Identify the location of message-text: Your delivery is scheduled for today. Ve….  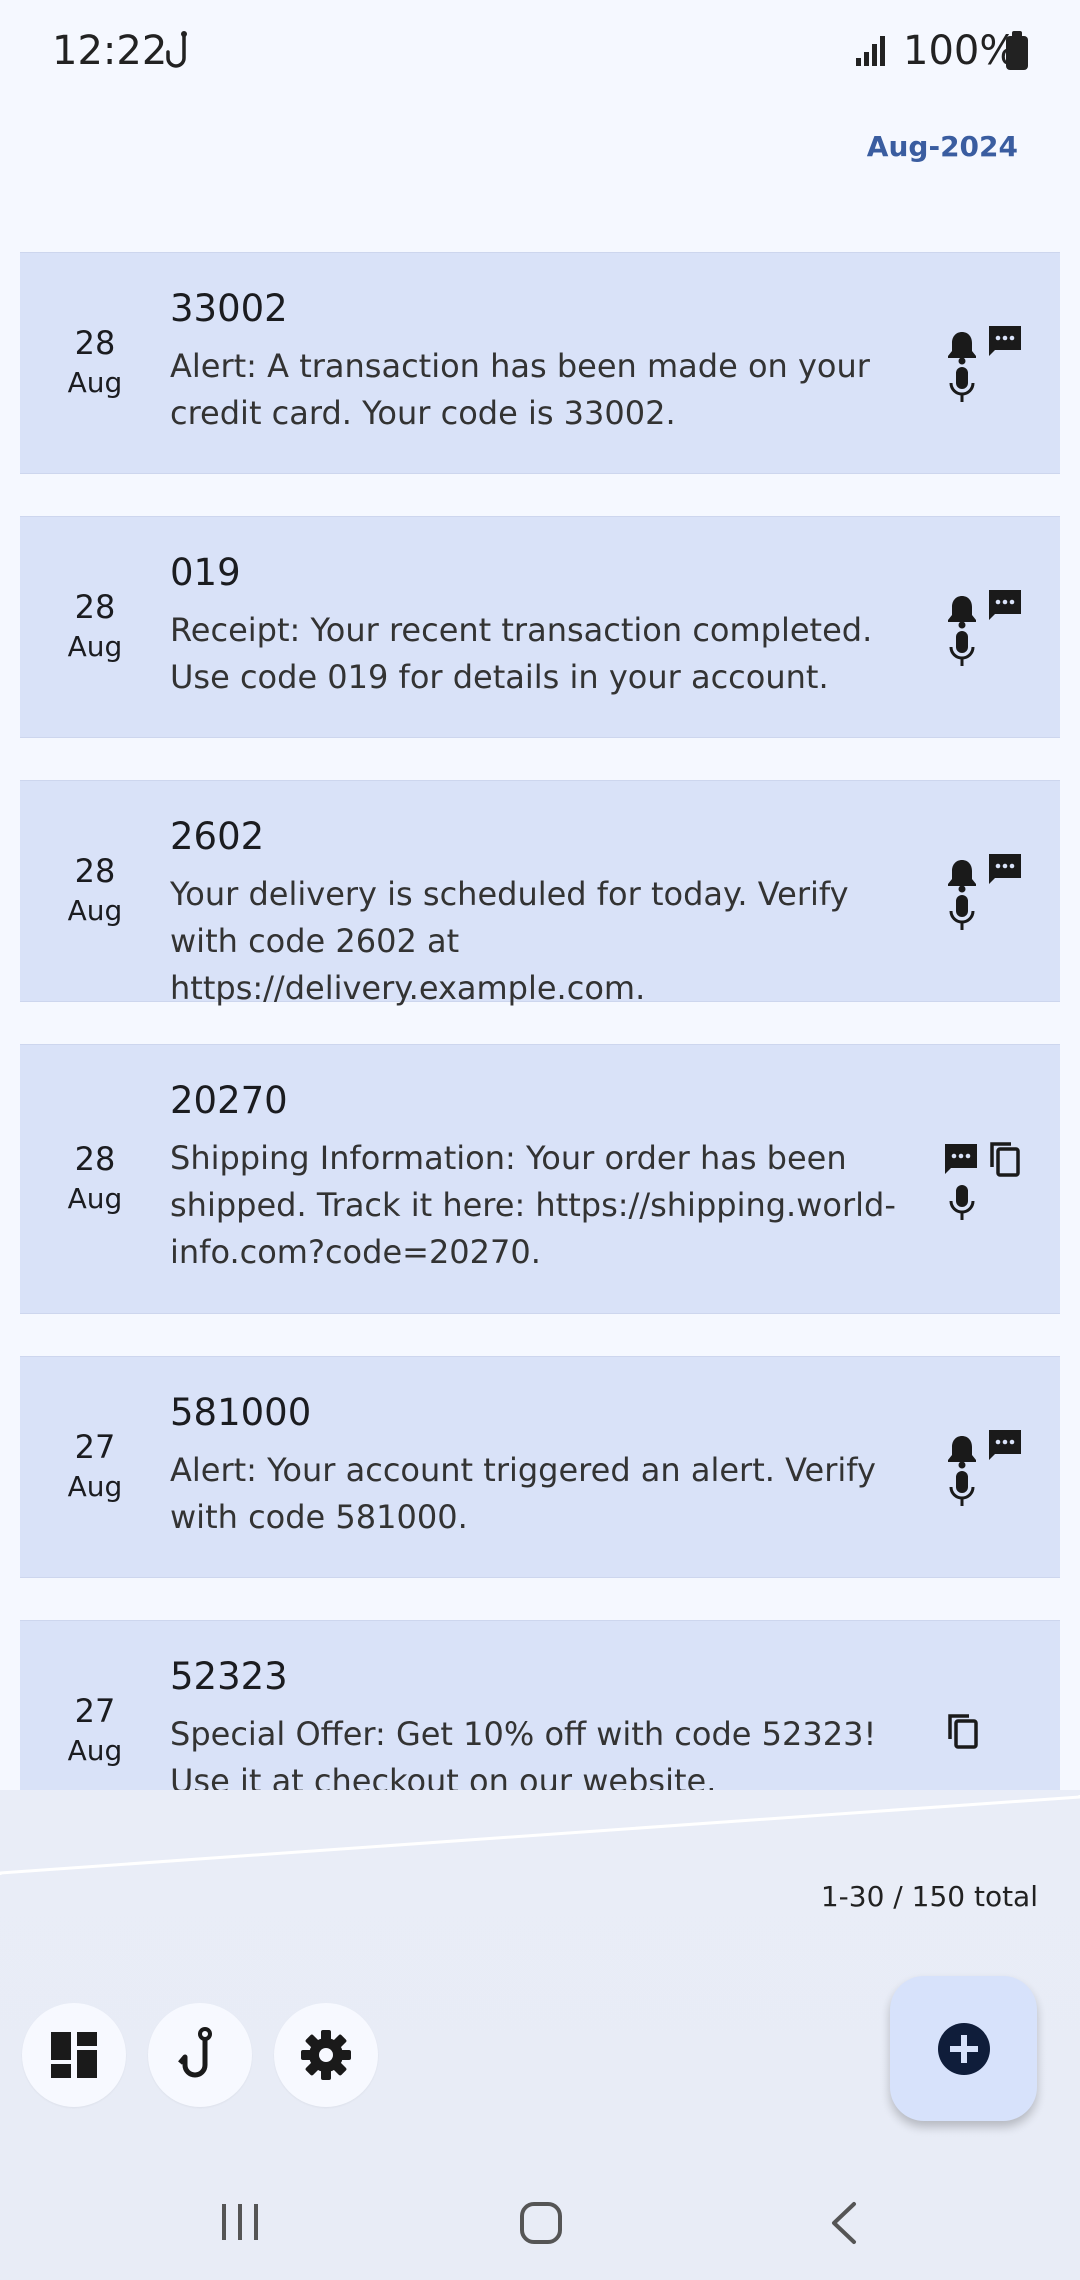
(509, 941).